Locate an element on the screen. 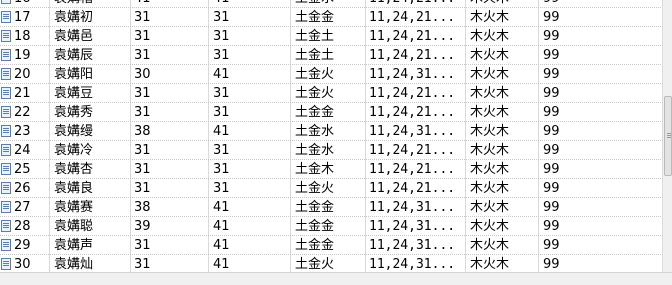  row-id-cell: 21 is located at coordinates (22, 93).